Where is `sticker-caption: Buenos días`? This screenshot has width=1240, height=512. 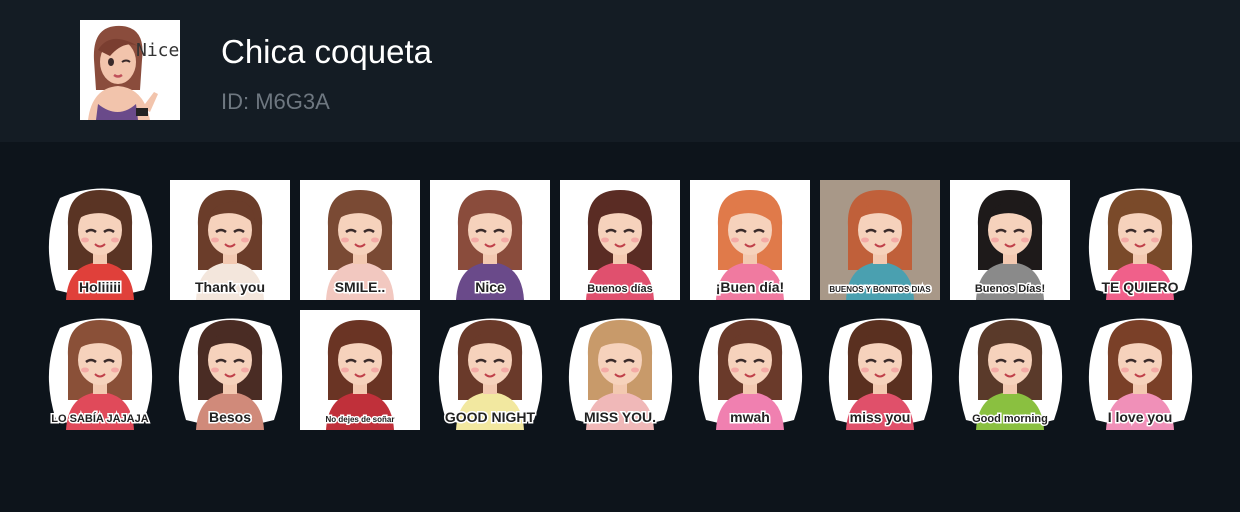 sticker-caption: Buenos días is located at coordinates (619, 289).